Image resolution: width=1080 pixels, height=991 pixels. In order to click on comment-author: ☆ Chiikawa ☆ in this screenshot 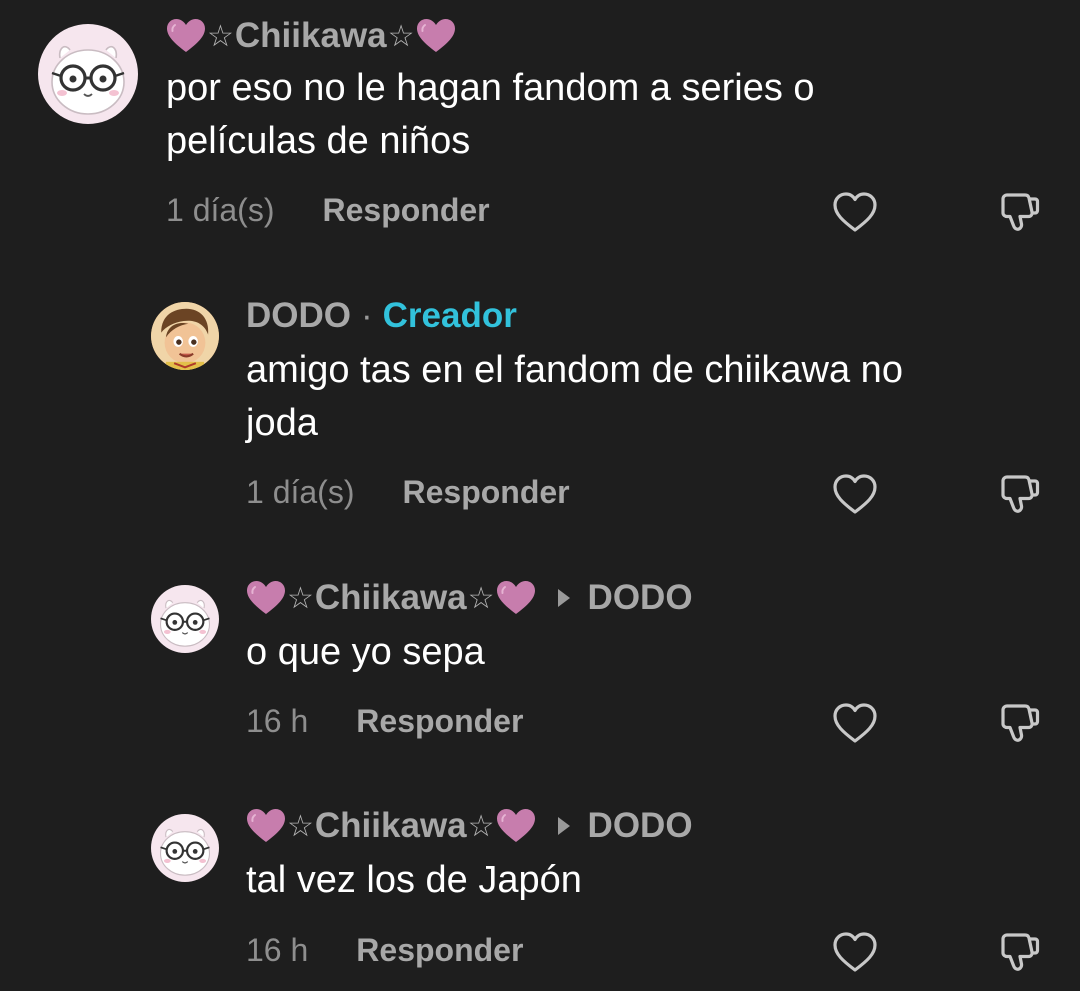, I will do `click(311, 36)`.